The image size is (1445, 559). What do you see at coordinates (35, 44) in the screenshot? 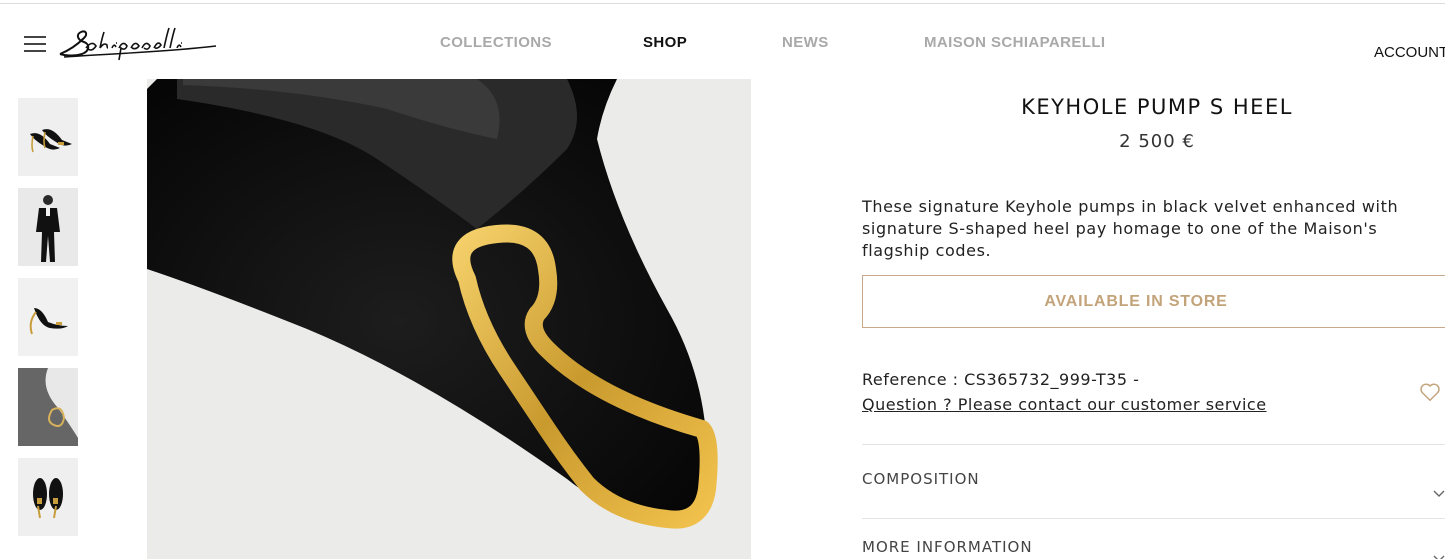
I see `menu-icon` at bounding box center [35, 44].